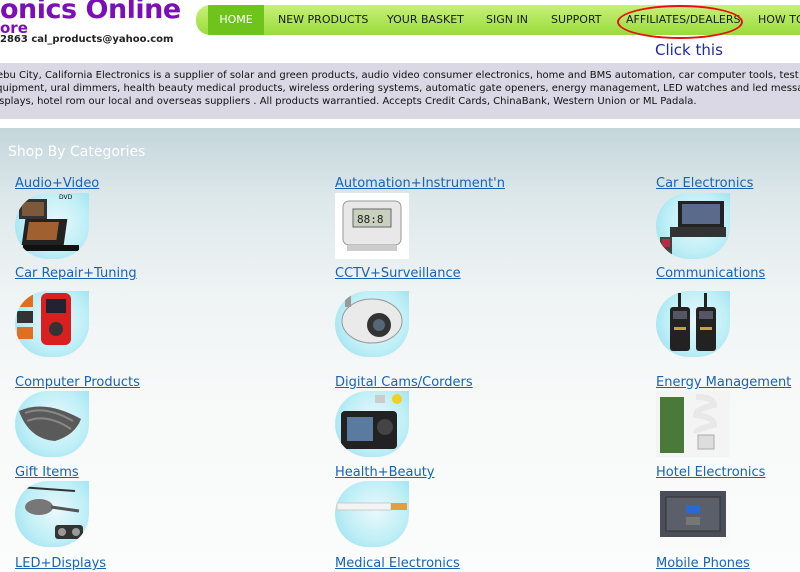 Image resolution: width=800 pixels, height=572 pixels. Describe the element at coordinates (507, 20) in the screenshot. I see `nav-sign-in: SIGN IN` at that location.